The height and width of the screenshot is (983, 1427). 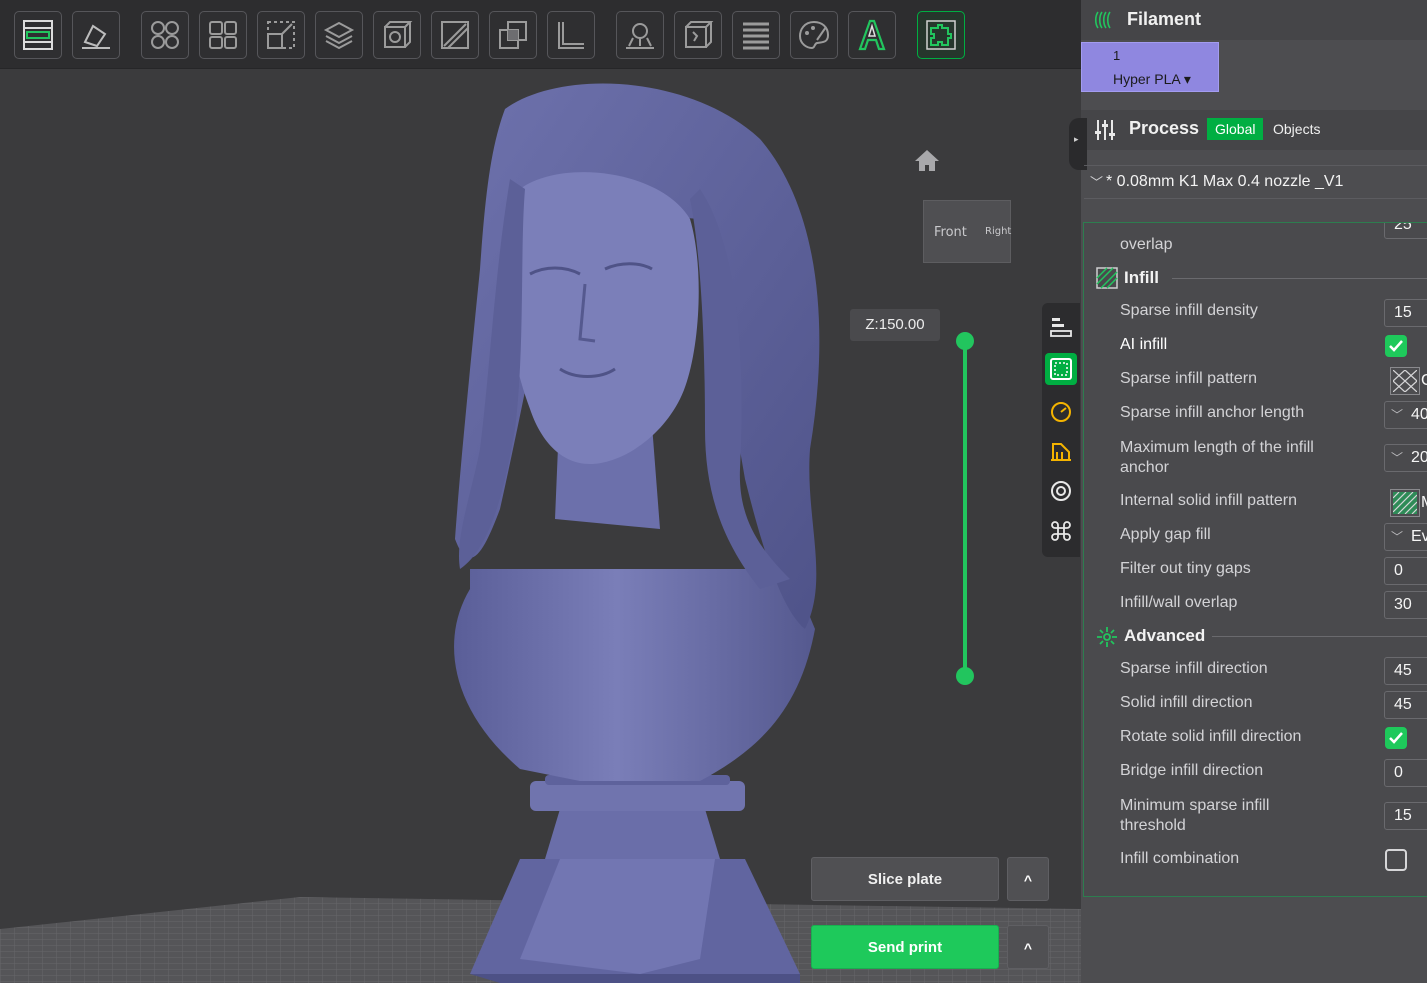 I want to click on seam-icon, so click(x=699, y=34).